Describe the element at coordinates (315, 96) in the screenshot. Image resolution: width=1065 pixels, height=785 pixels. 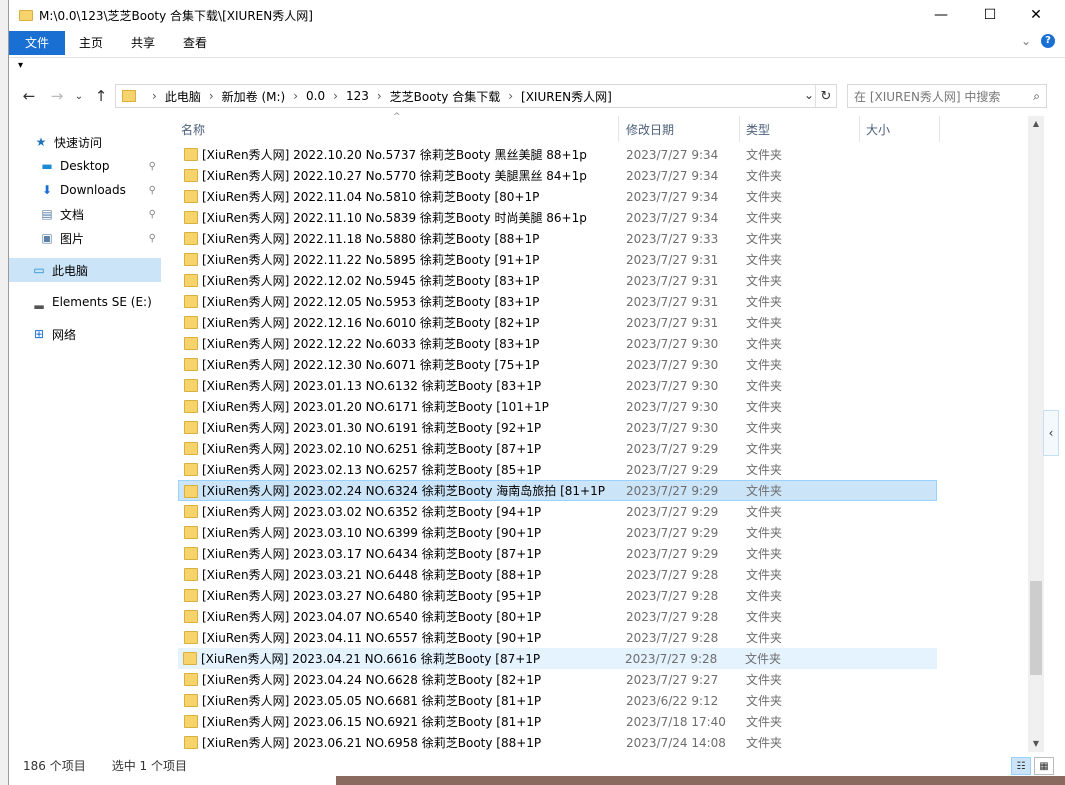
I see `breadcrumb-folder-0-0: 0.0` at that location.